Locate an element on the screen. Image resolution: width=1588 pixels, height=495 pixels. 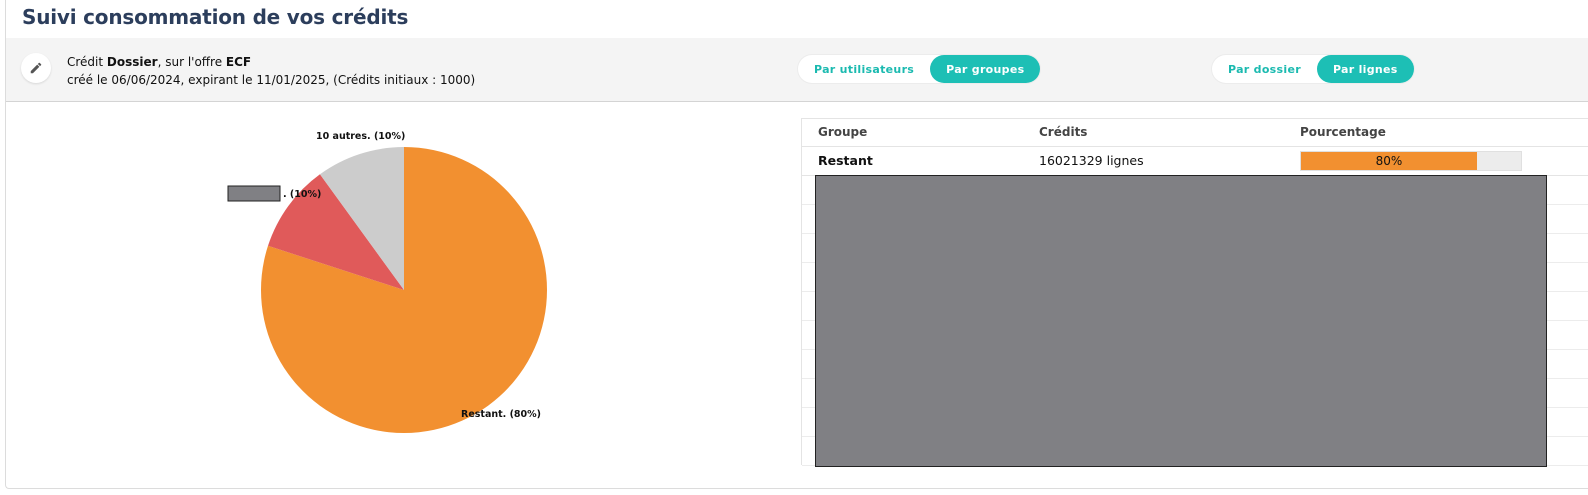
slice-label-restant: Restant. (80%) is located at coordinates (501, 414).